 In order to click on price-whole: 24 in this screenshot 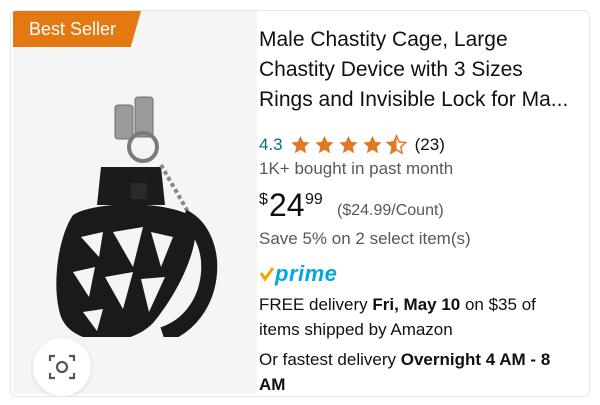, I will do `click(287, 205)`.